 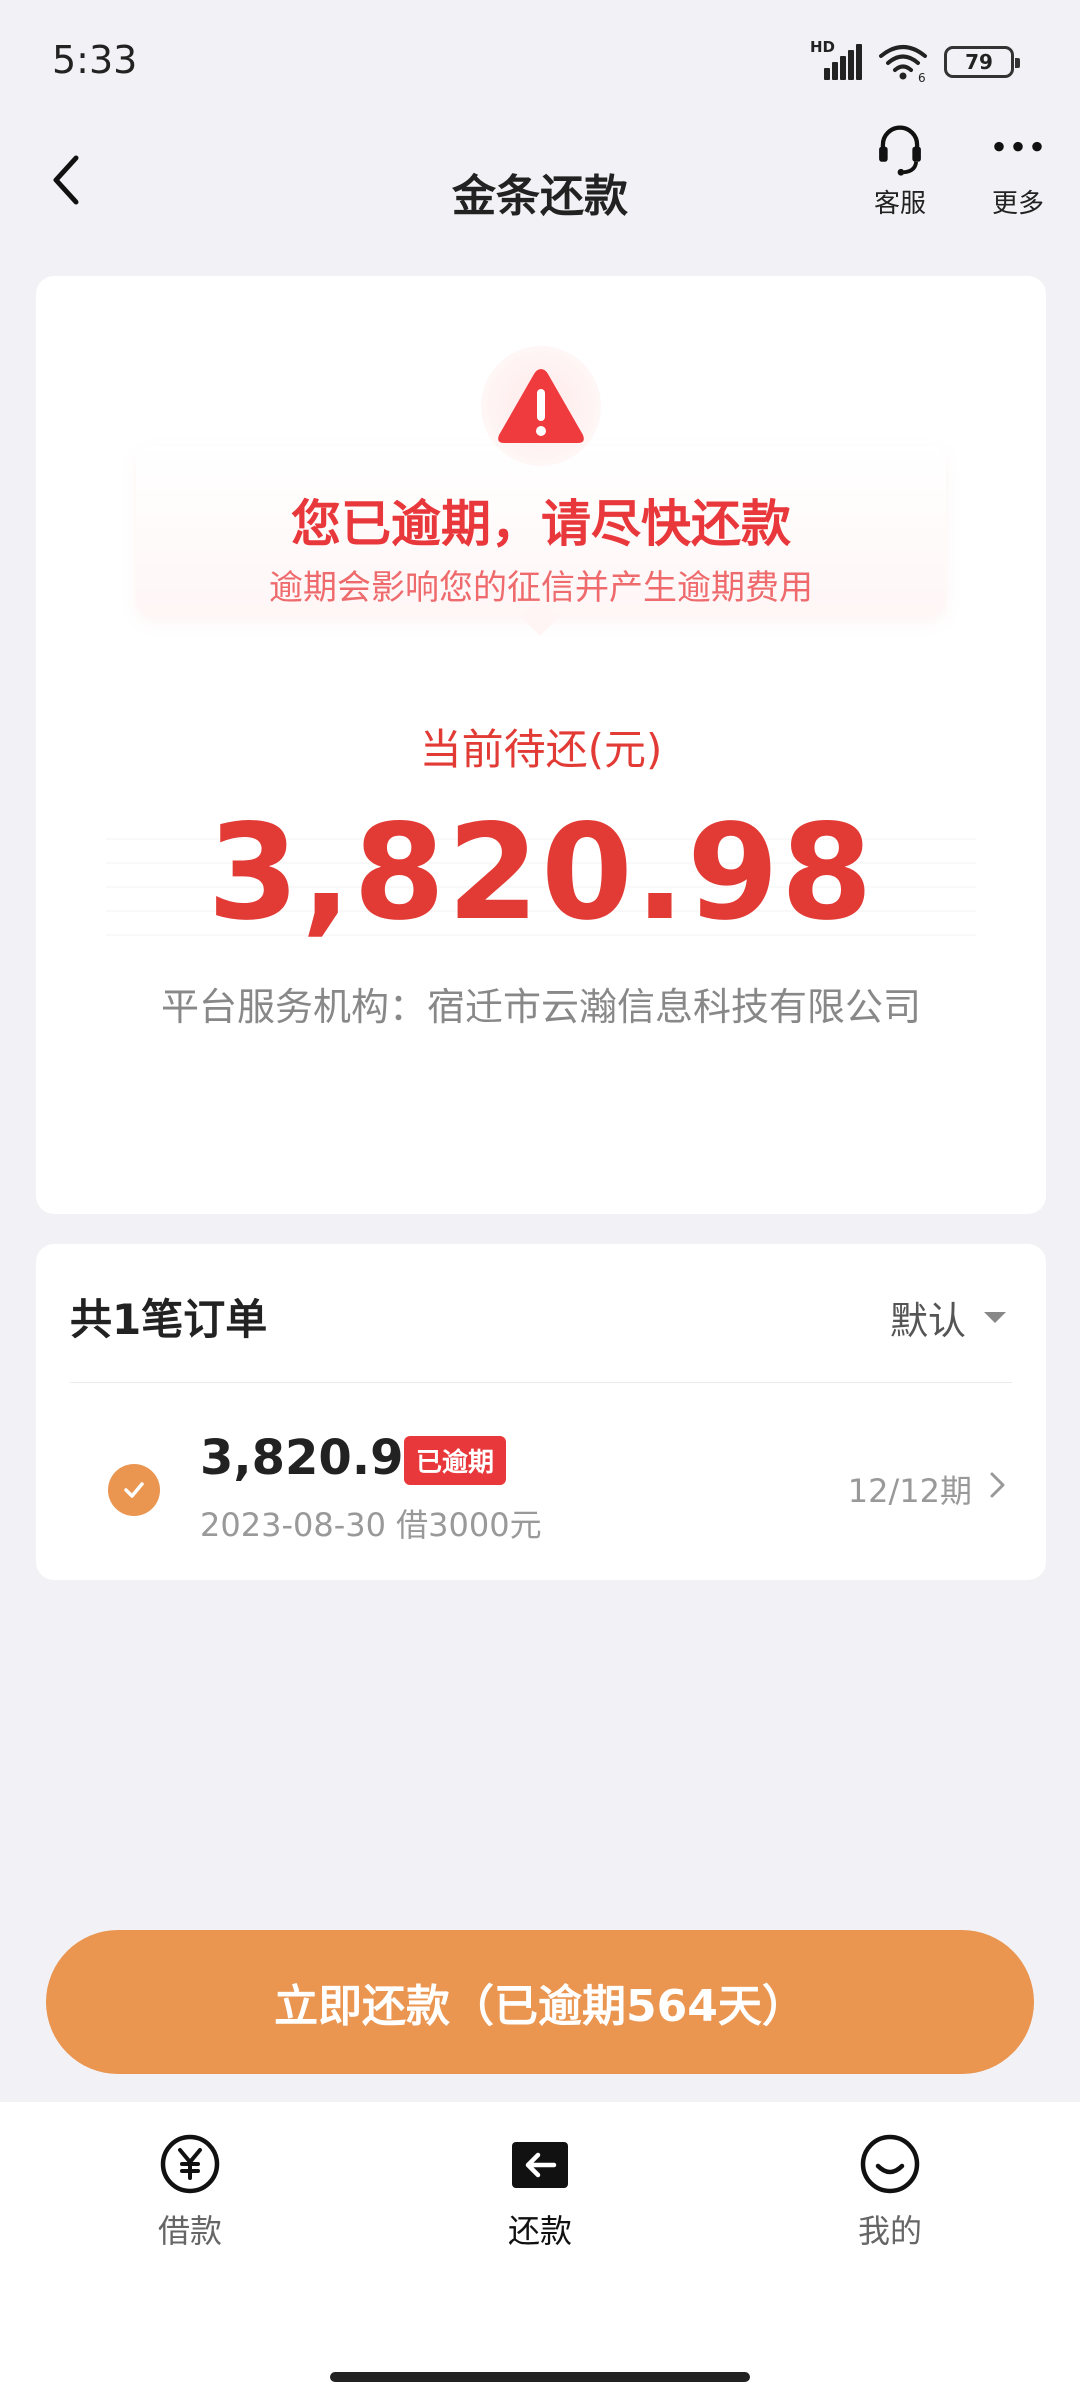 I want to click on signal-icon: HD, so click(x=836, y=60).